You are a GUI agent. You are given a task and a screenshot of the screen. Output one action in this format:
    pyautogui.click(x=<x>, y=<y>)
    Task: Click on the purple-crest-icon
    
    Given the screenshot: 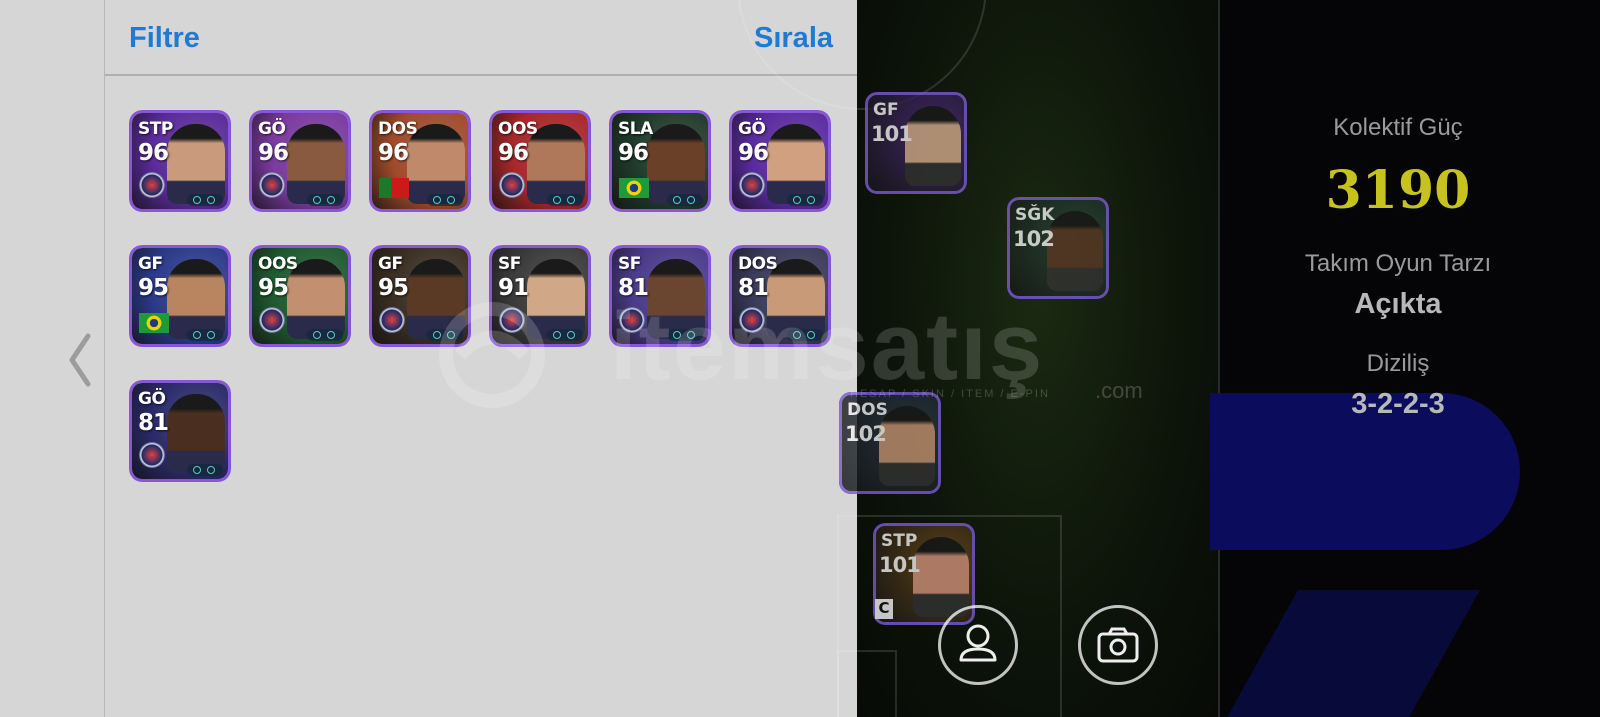 What is the action you would take?
    pyautogui.click(x=272, y=320)
    